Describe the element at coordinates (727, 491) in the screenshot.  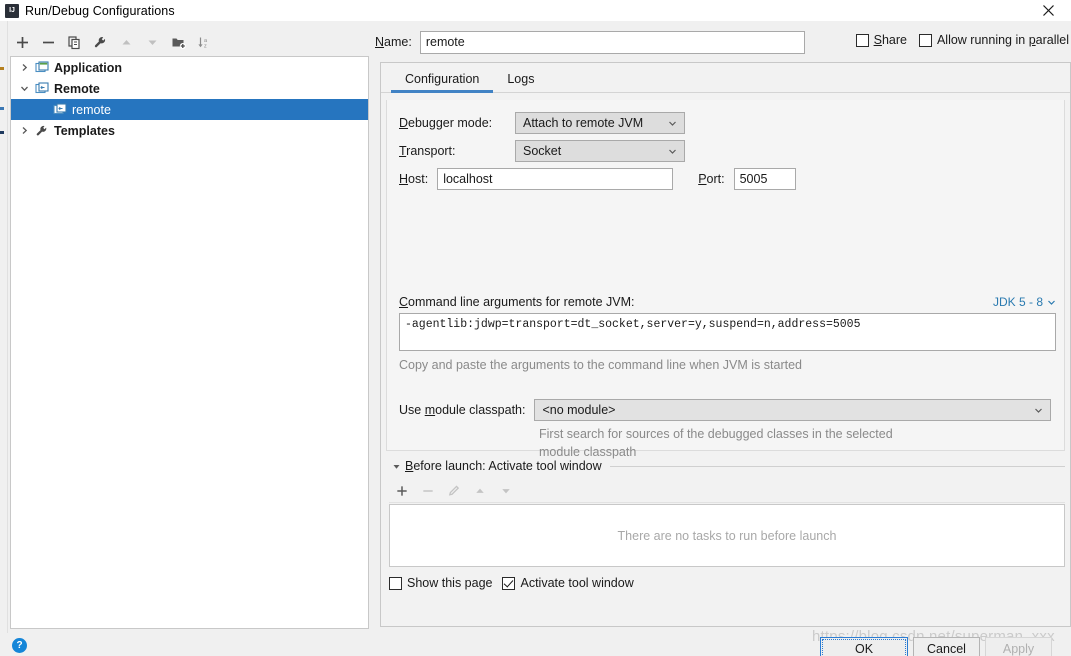
I see `before-launch-toolbar` at that location.